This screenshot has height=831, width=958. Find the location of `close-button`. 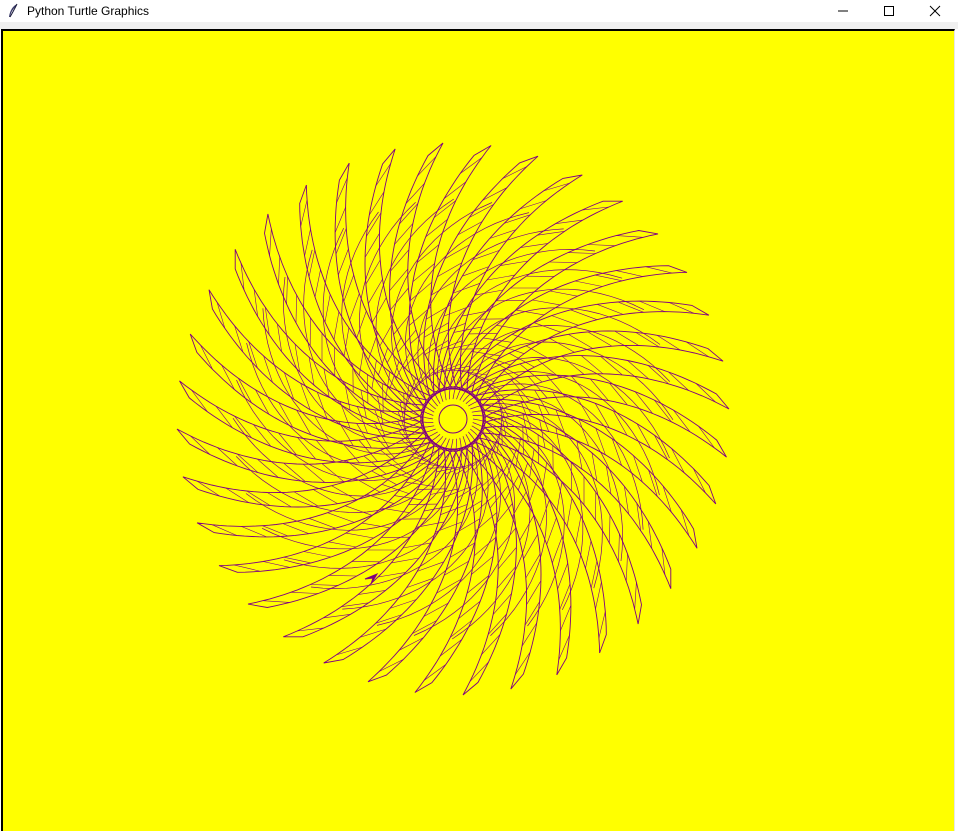

close-button is located at coordinates (935, 11).